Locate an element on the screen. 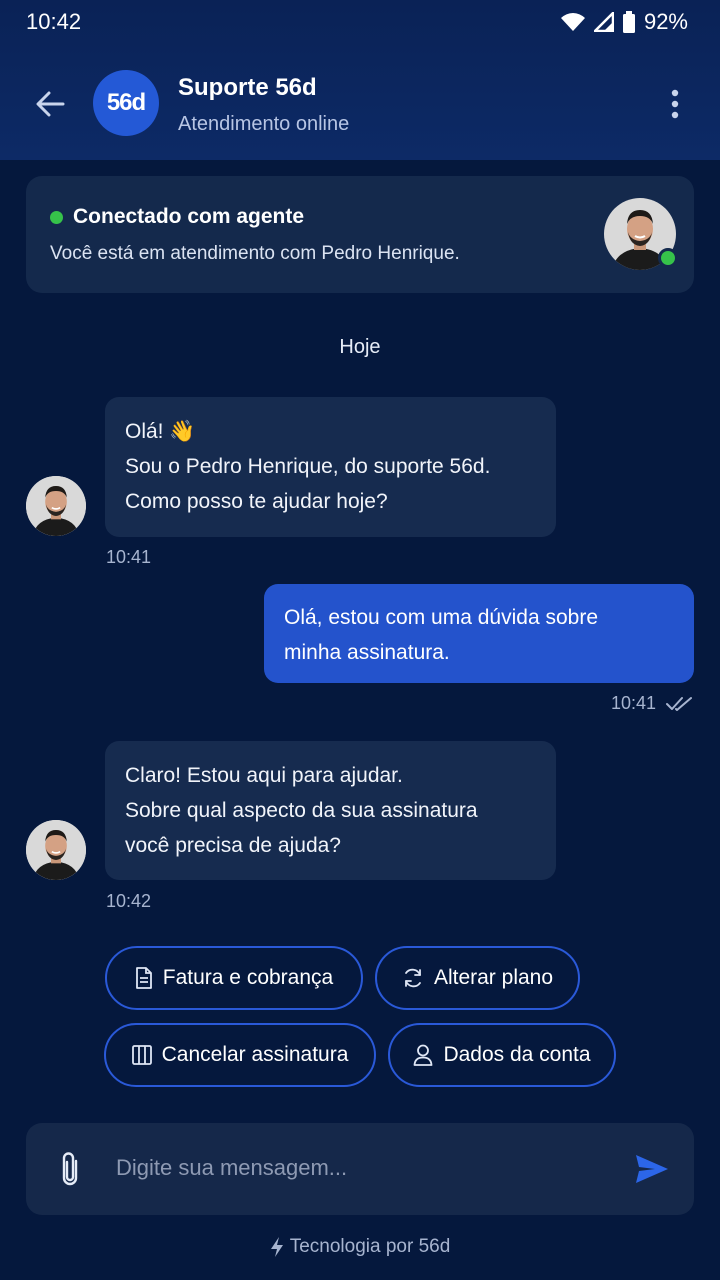 Image resolution: width=720 pixels, height=1280 pixels. back-button is located at coordinates (50, 104).